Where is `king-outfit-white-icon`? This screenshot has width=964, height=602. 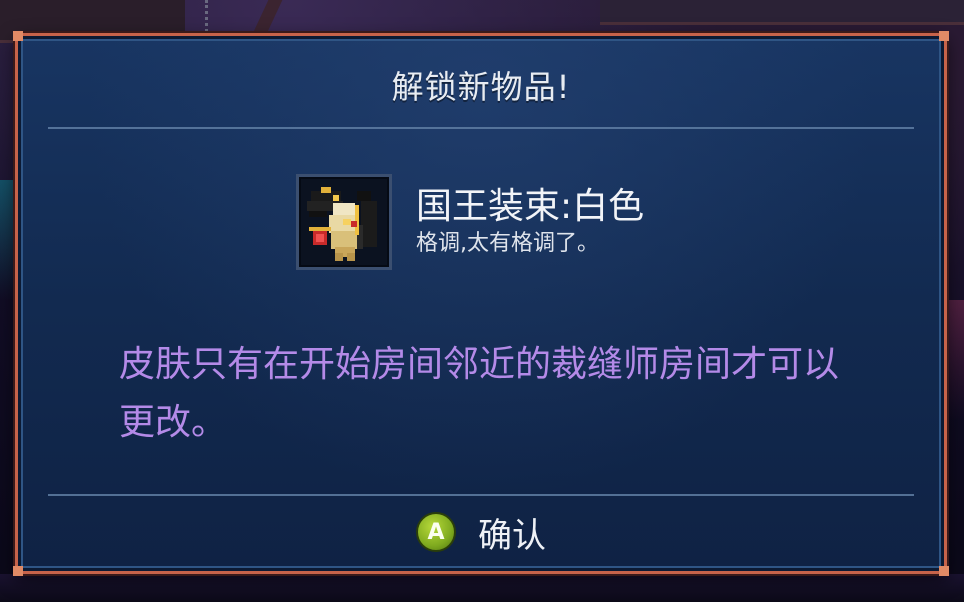 king-outfit-white-icon is located at coordinates (344, 222).